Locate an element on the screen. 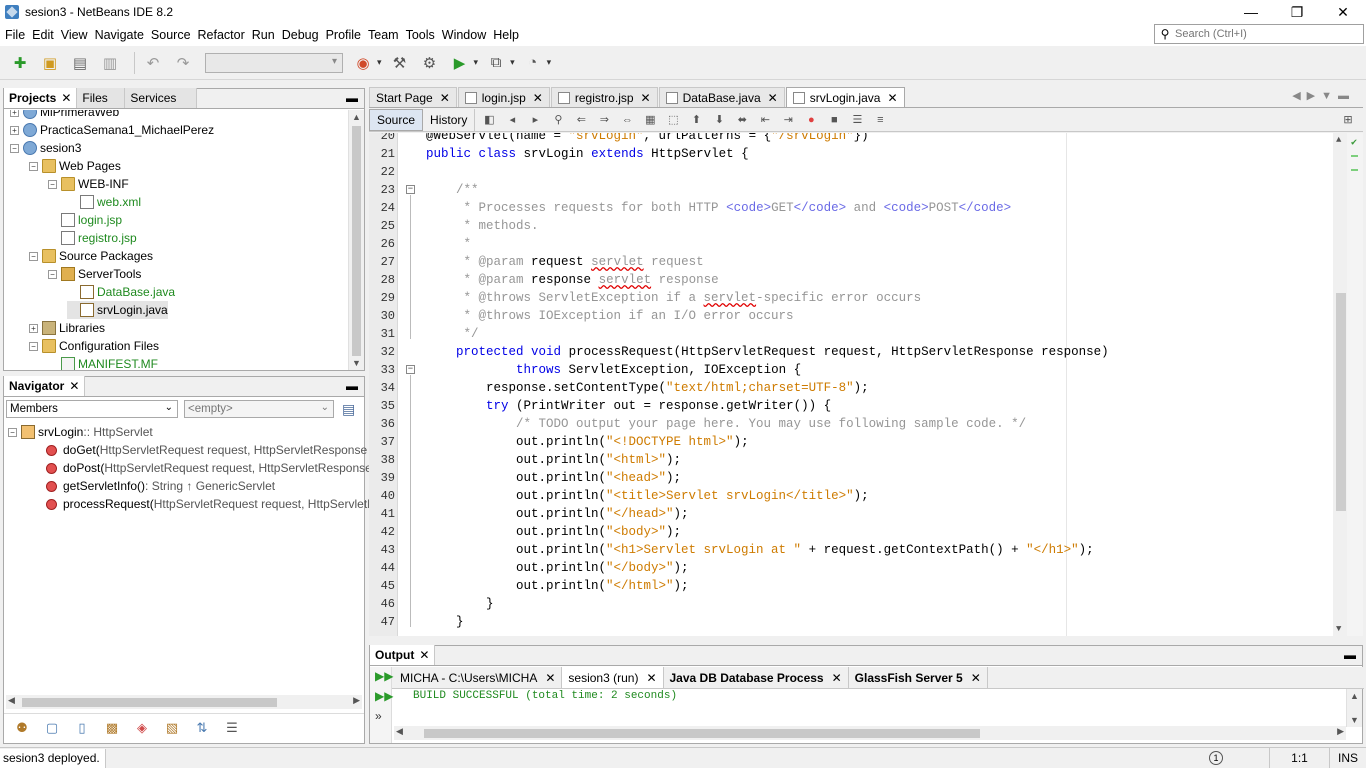 The width and height of the screenshot is (1366, 768). shift-right-icon: ⇥ is located at coordinates (788, 120).